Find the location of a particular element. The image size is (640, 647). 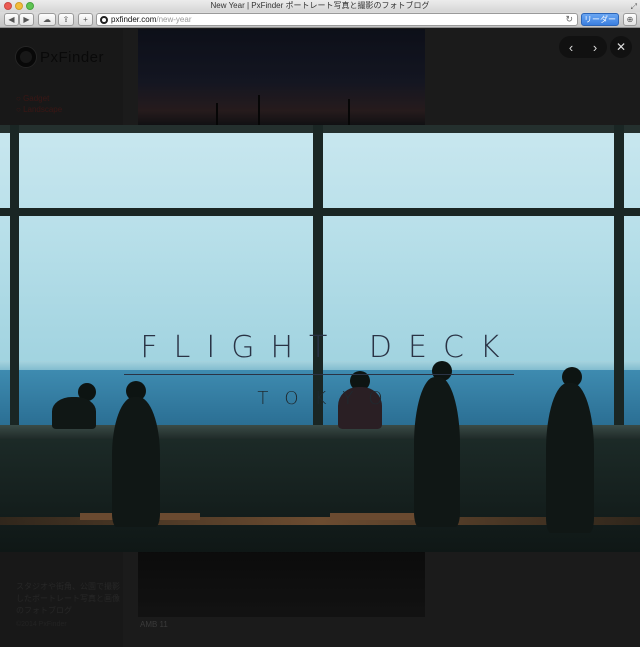

address-bar: pxfinder.com/new-year ↻ is located at coordinates (337, 19).